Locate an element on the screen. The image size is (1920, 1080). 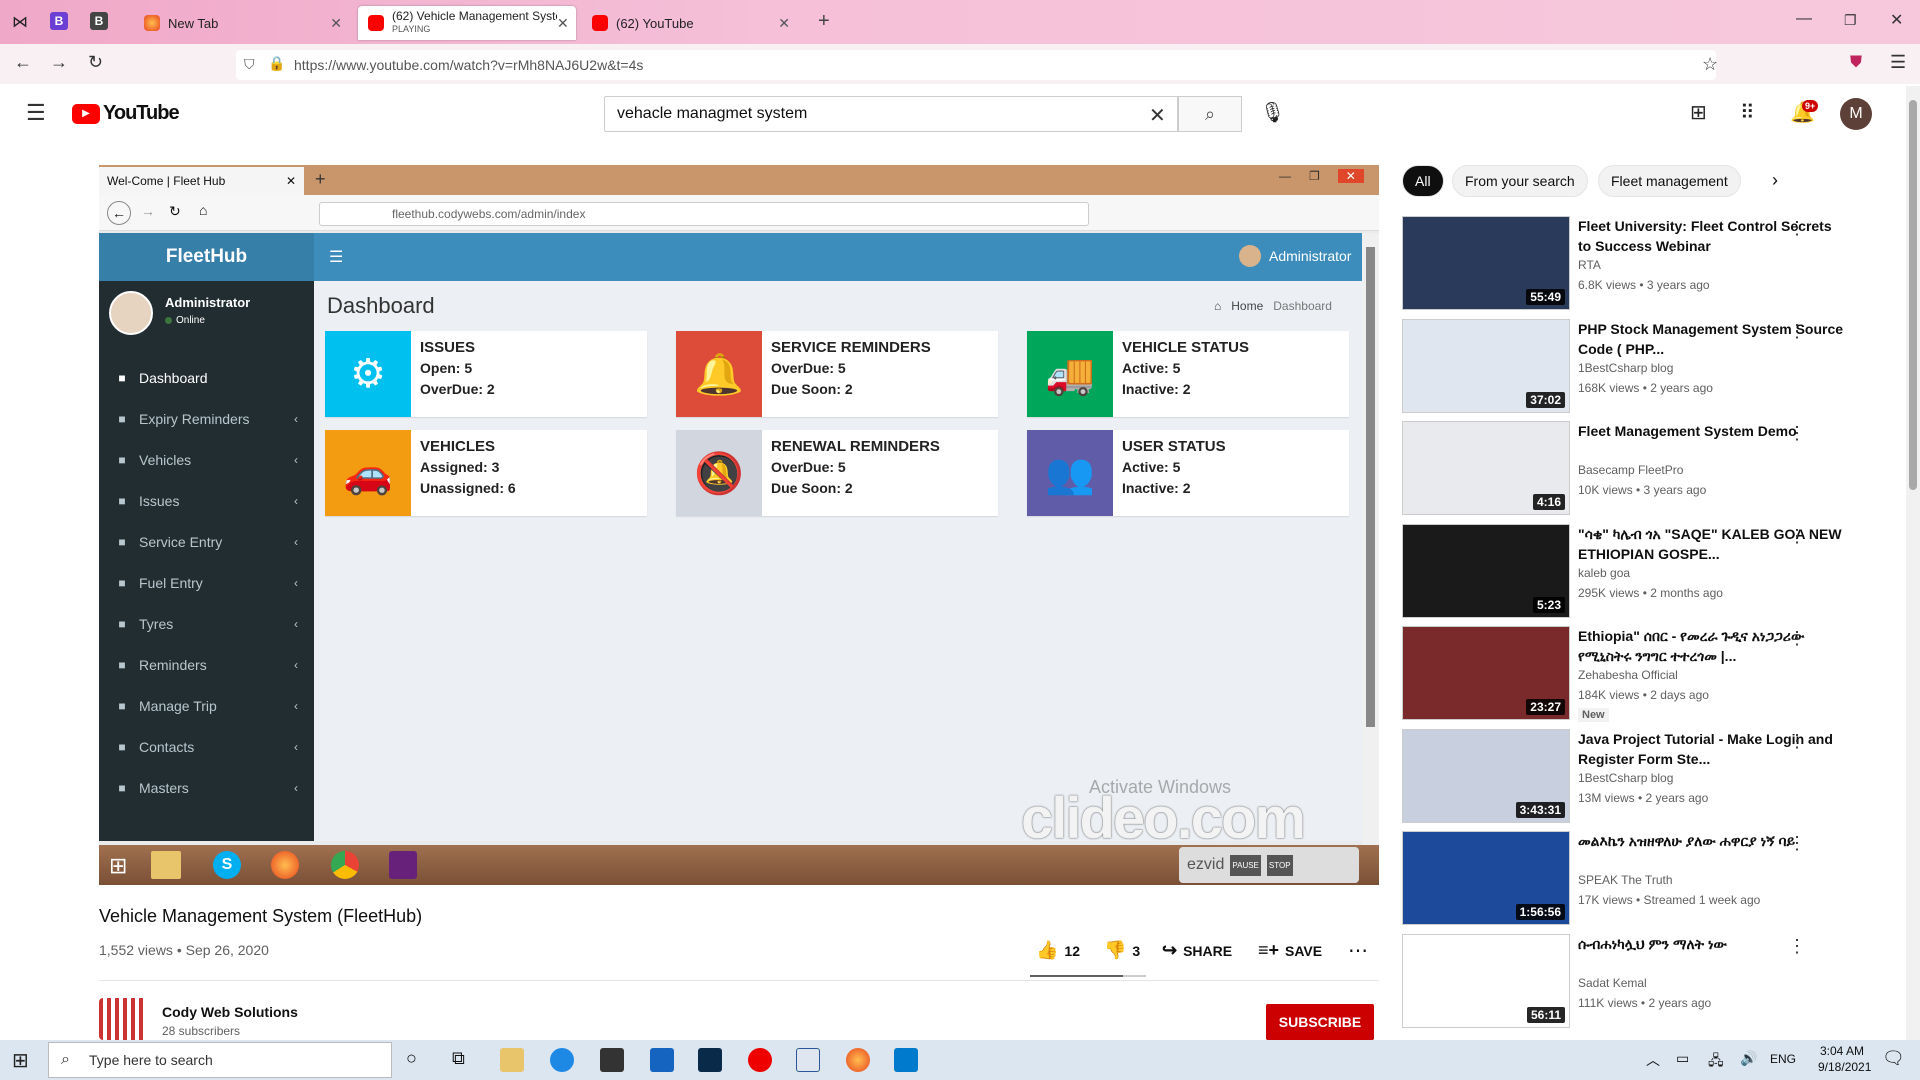
restore-icon: ❐ is located at coordinates (1850, 20).